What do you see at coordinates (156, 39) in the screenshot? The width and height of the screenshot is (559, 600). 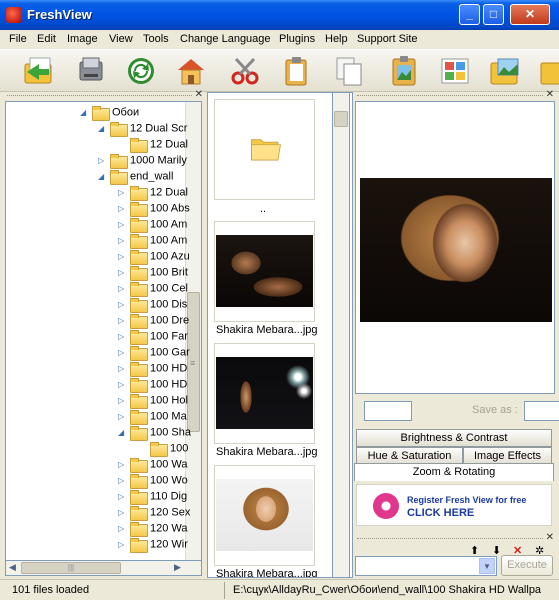 I see `menu-tools: Tools` at bounding box center [156, 39].